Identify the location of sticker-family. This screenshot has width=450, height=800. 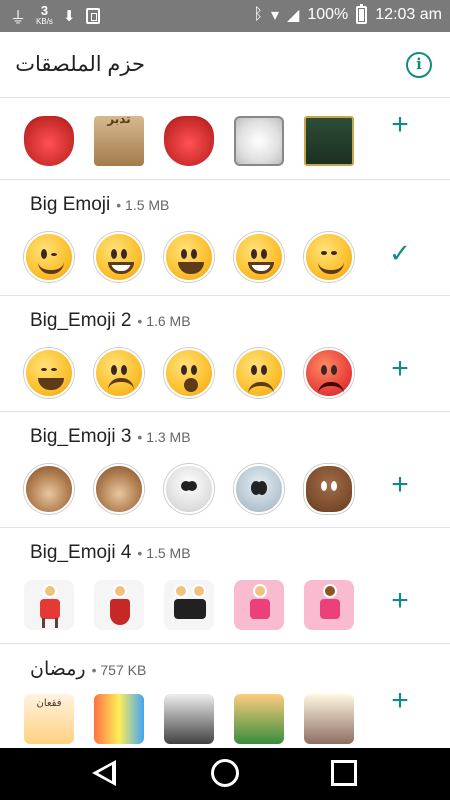
(189, 719).